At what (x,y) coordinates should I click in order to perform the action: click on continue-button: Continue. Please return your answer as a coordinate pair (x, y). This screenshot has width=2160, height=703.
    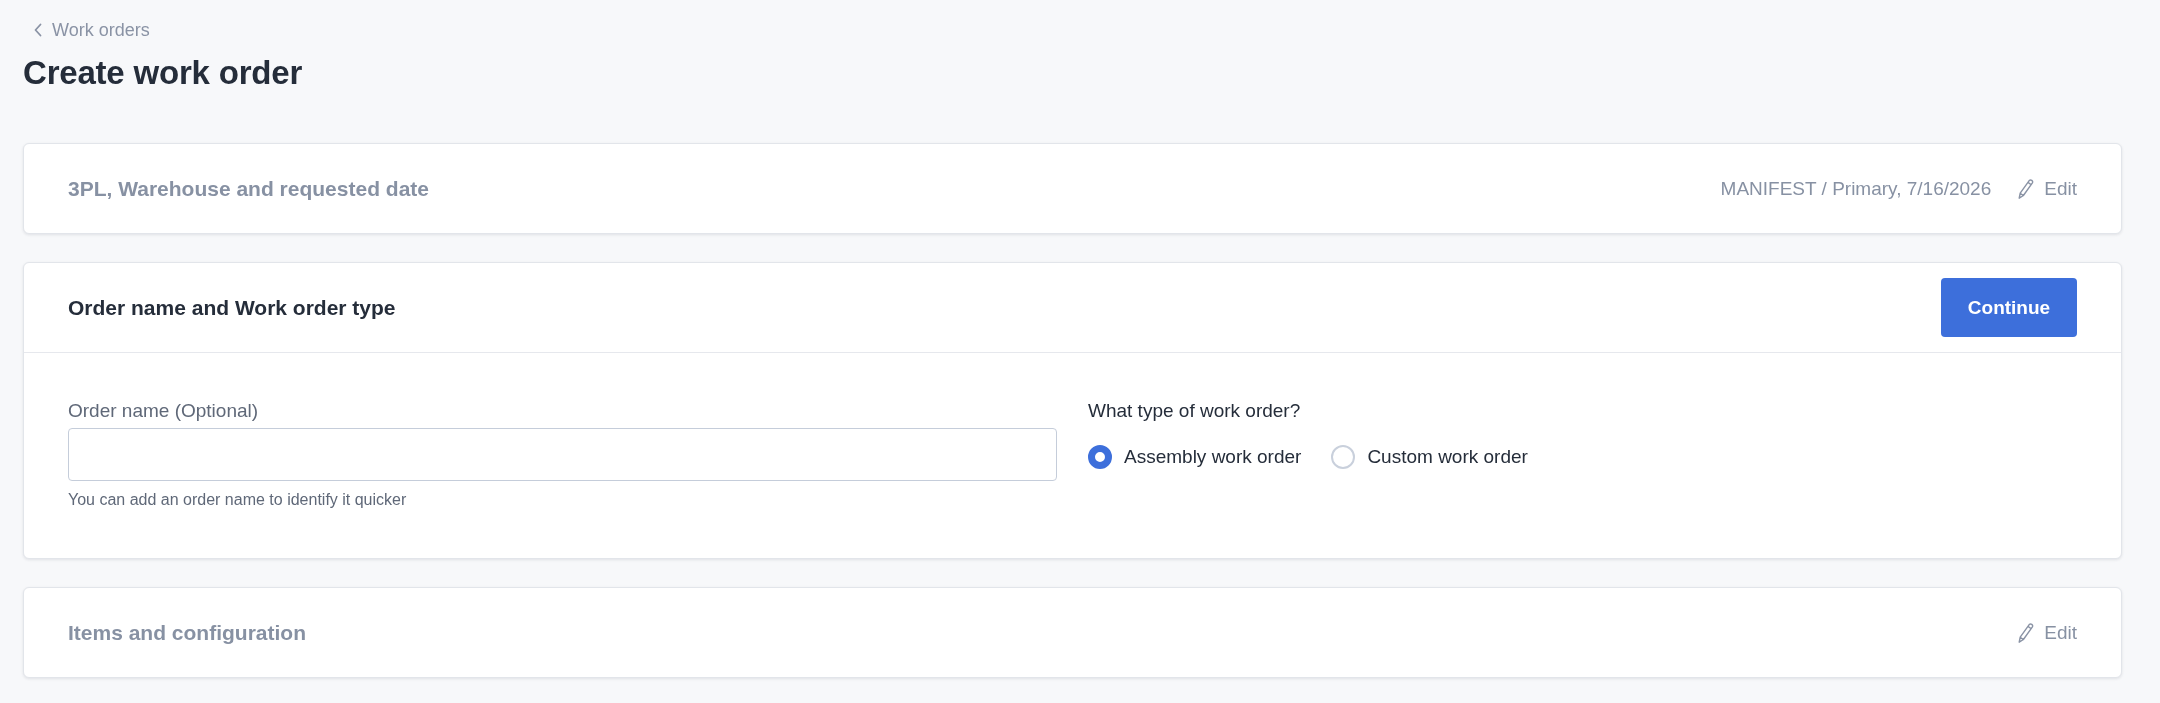
    Looking at the image, I should click on (2009, 307).